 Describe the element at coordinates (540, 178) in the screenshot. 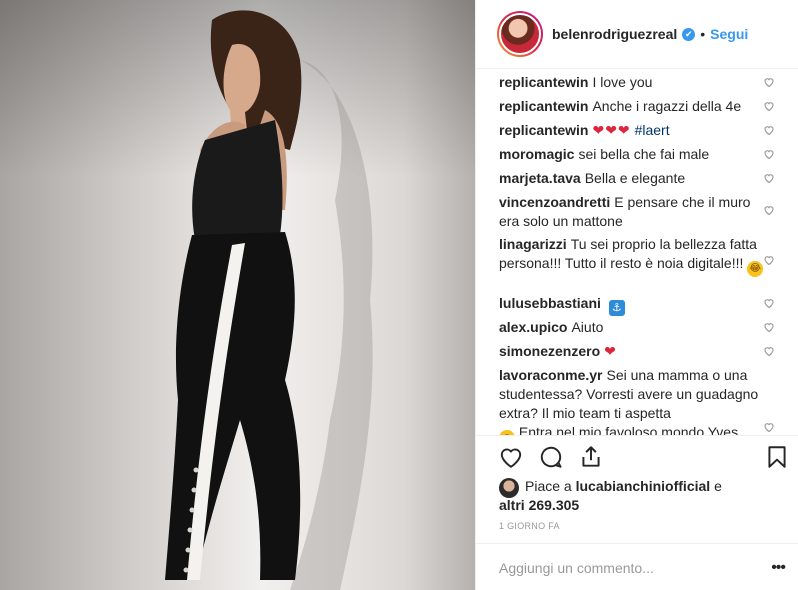

I see `comment-username: marjeta.tava` at that location.